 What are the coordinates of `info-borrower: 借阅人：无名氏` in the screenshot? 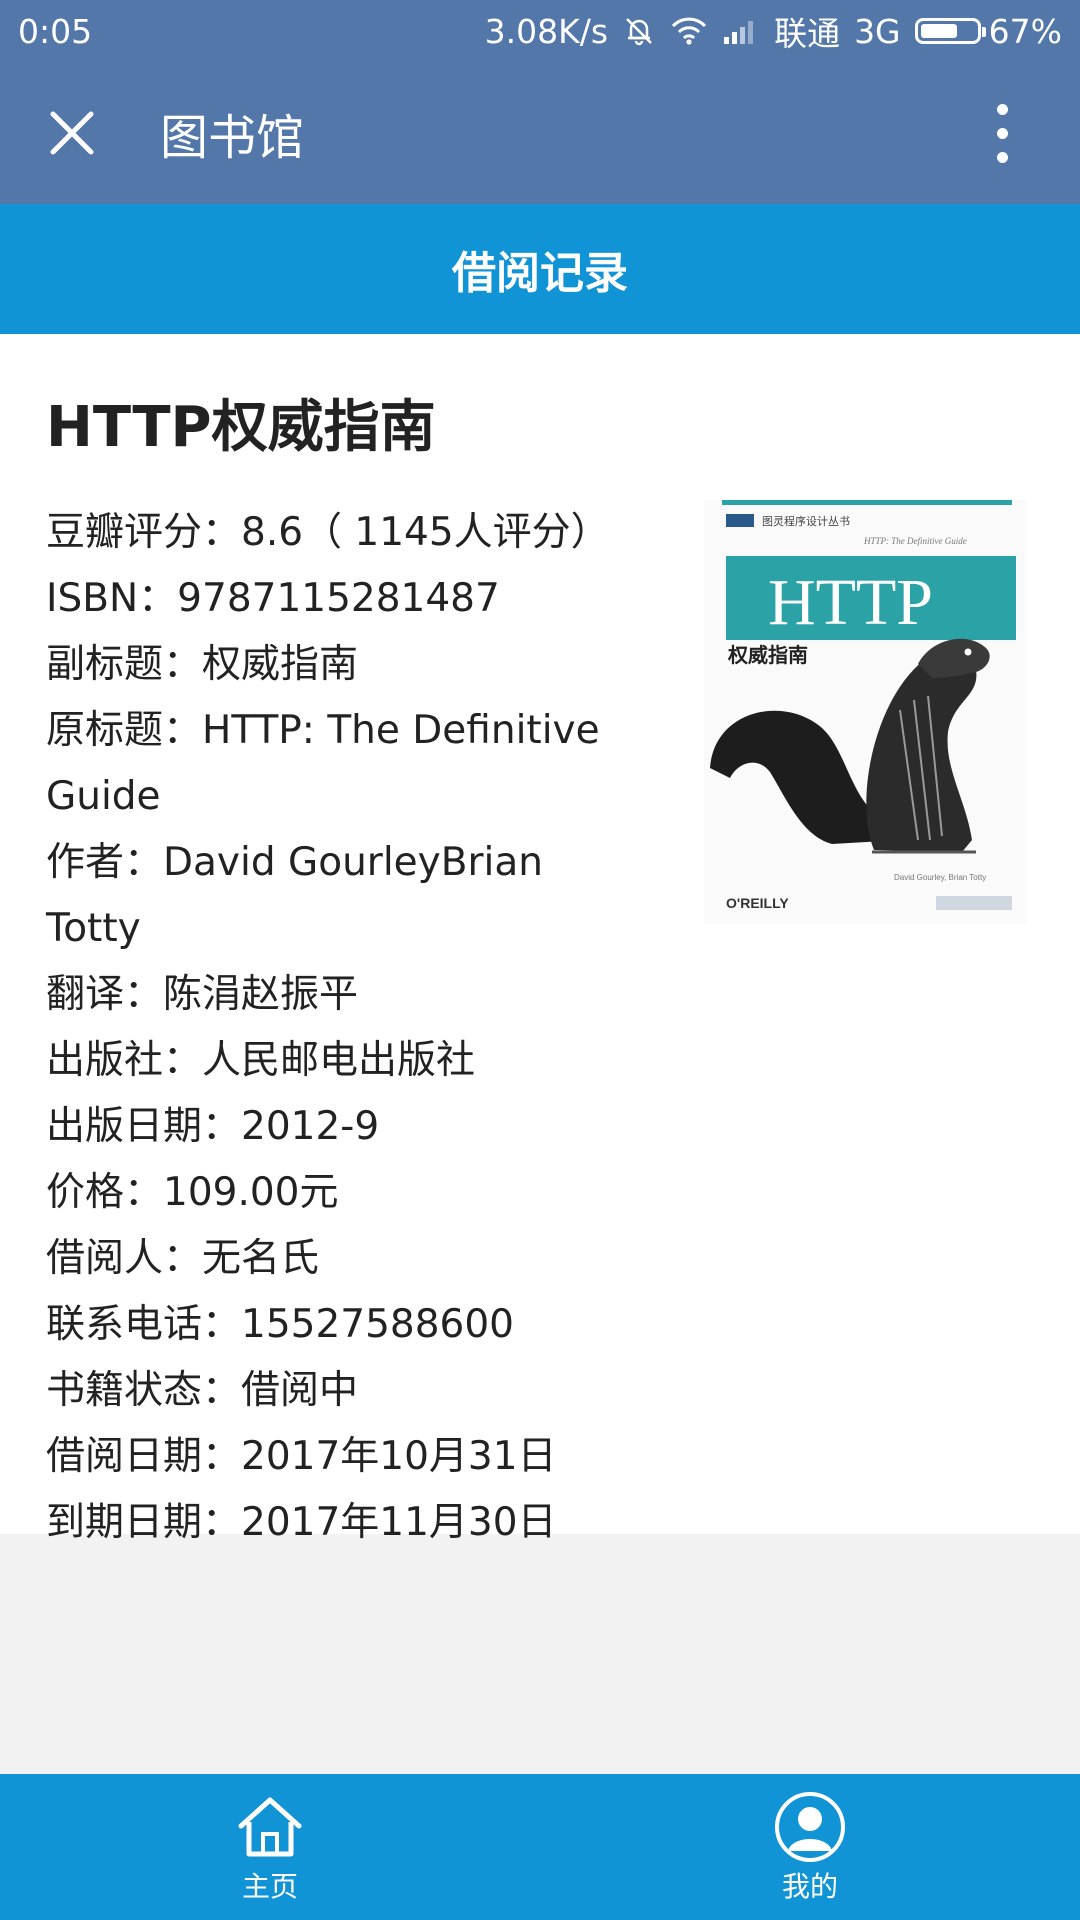 It's located at (183, 1258).